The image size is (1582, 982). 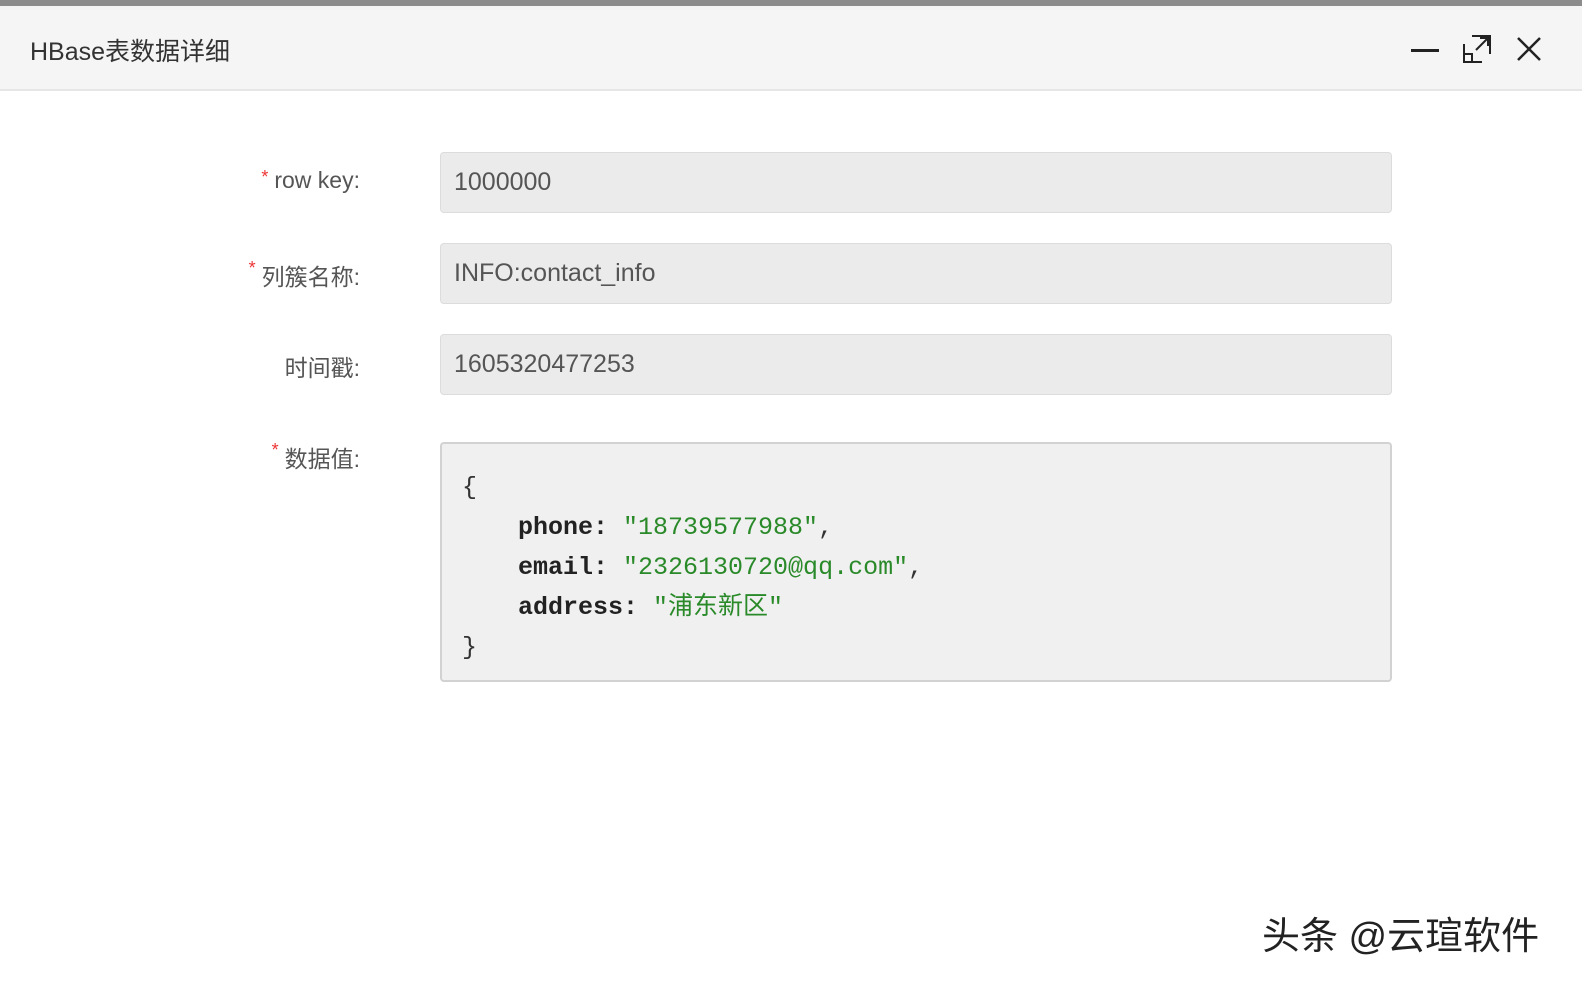 What do you see at coordinates (916, 364) in the screenshot?
I see `timestamp-input: 1605320477253` at bounding box center [916, 364].